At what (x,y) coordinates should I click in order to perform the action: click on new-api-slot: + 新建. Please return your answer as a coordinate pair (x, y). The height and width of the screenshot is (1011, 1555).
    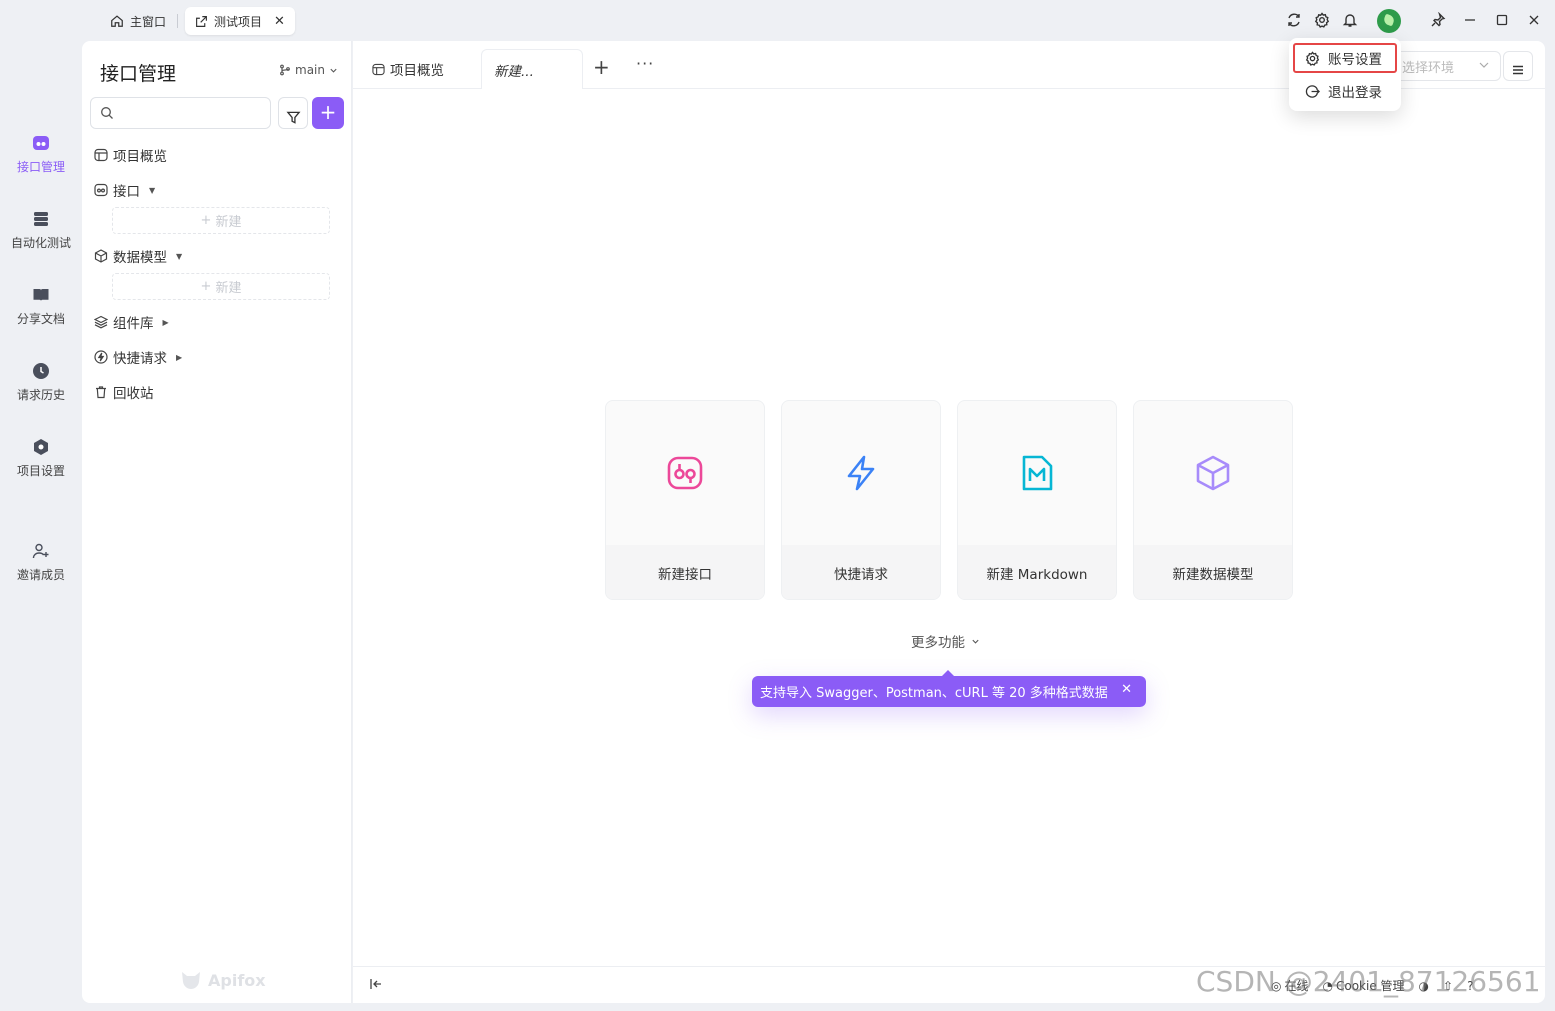
    Looking at the image, I should click on (221, 220).